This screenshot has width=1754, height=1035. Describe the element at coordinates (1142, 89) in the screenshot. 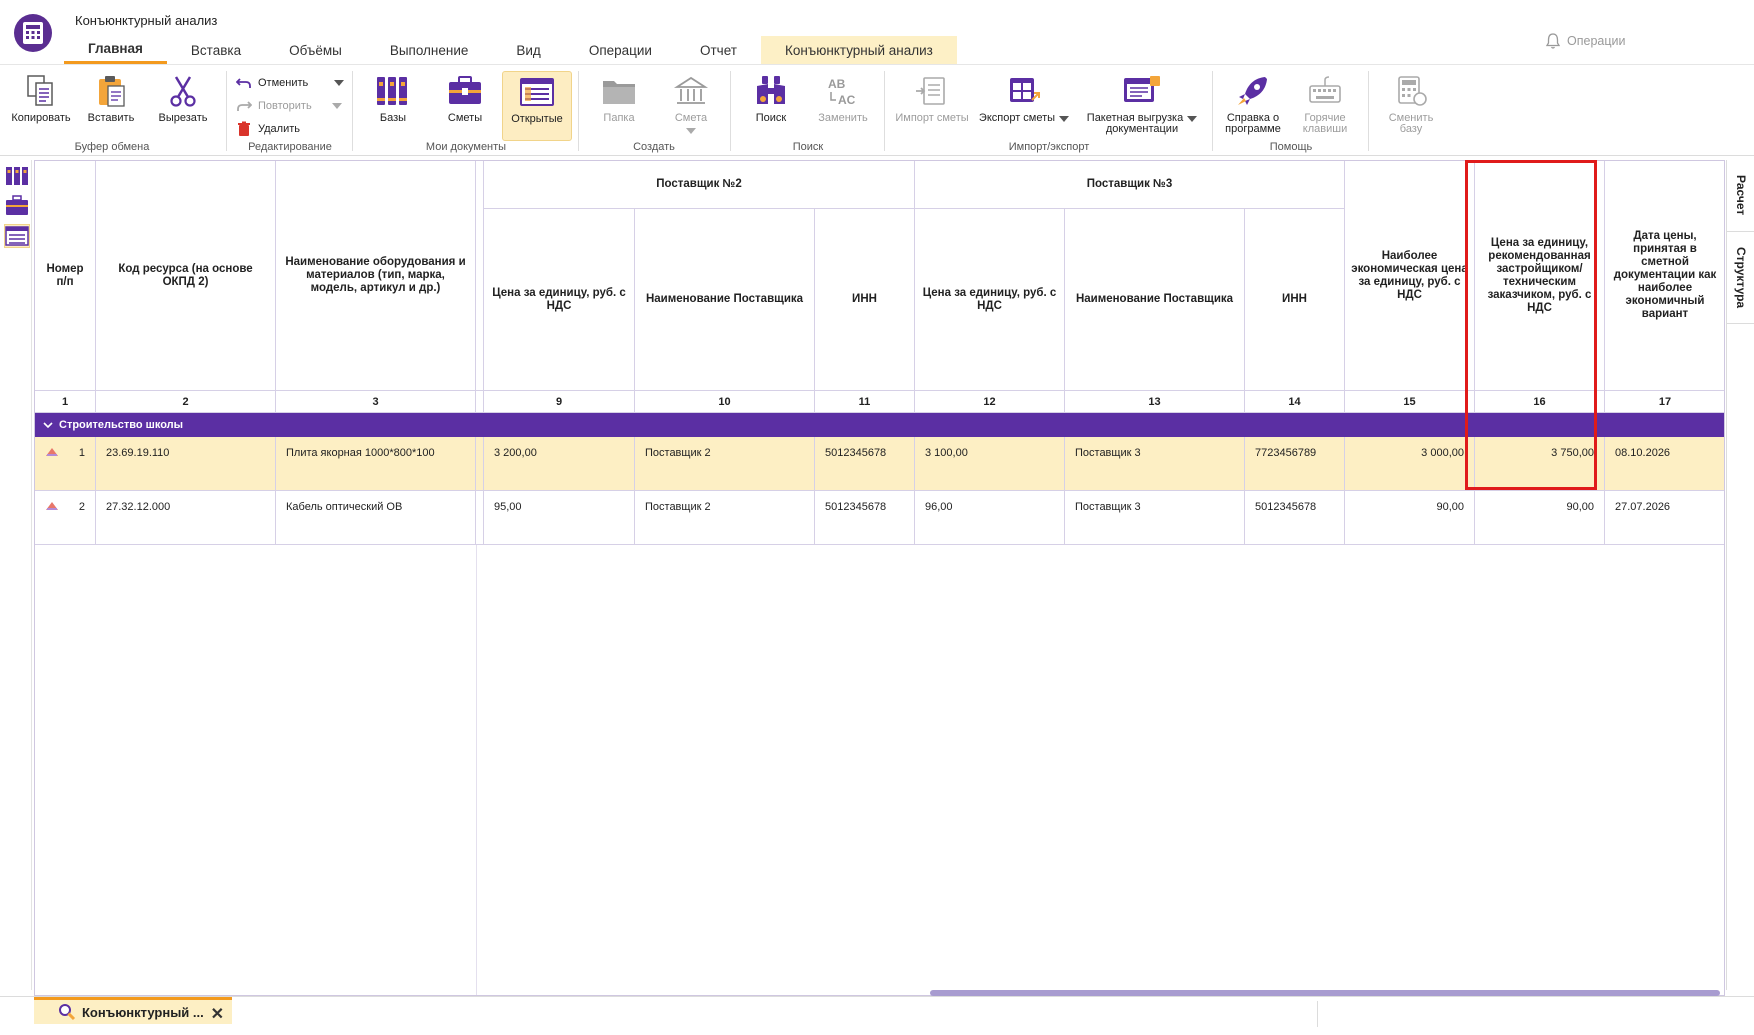

I see `batch-export-icon` at that location.